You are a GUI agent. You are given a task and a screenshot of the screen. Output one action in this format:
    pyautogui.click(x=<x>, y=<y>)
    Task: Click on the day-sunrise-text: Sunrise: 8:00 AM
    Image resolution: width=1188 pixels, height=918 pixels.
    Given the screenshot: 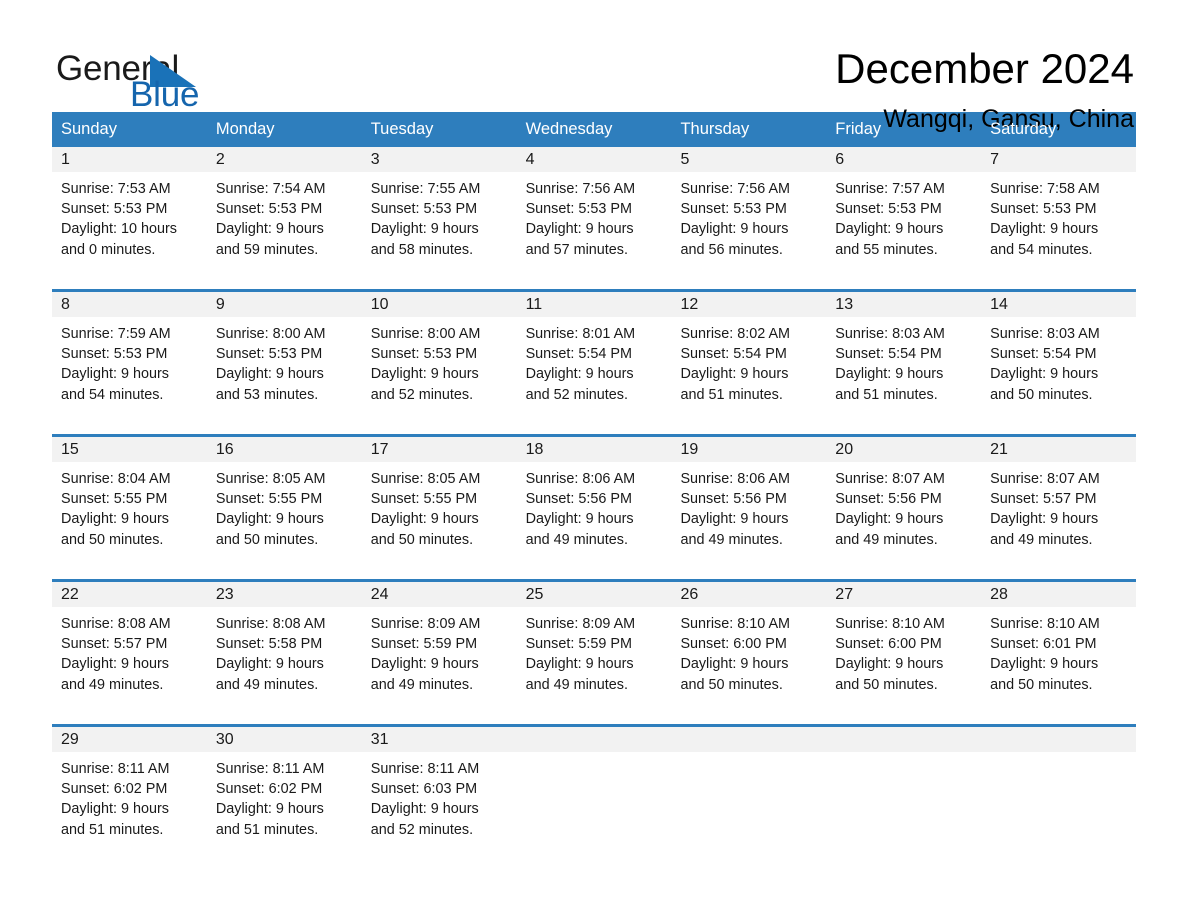 What is the action you would take?
    pyautogui.click(x=425, y=334)
    